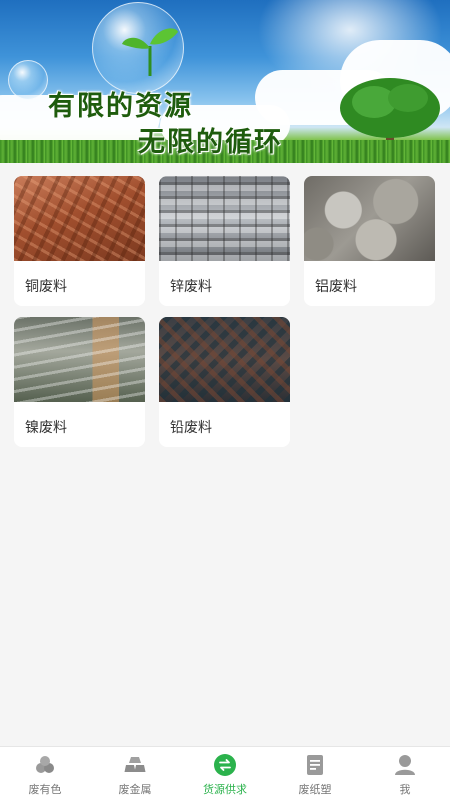 The width and height of the screenshot is (450, 800). Describe the element at coordinates (191, 428) in the screenshot. I see `category-label: 铅废料` at that location.